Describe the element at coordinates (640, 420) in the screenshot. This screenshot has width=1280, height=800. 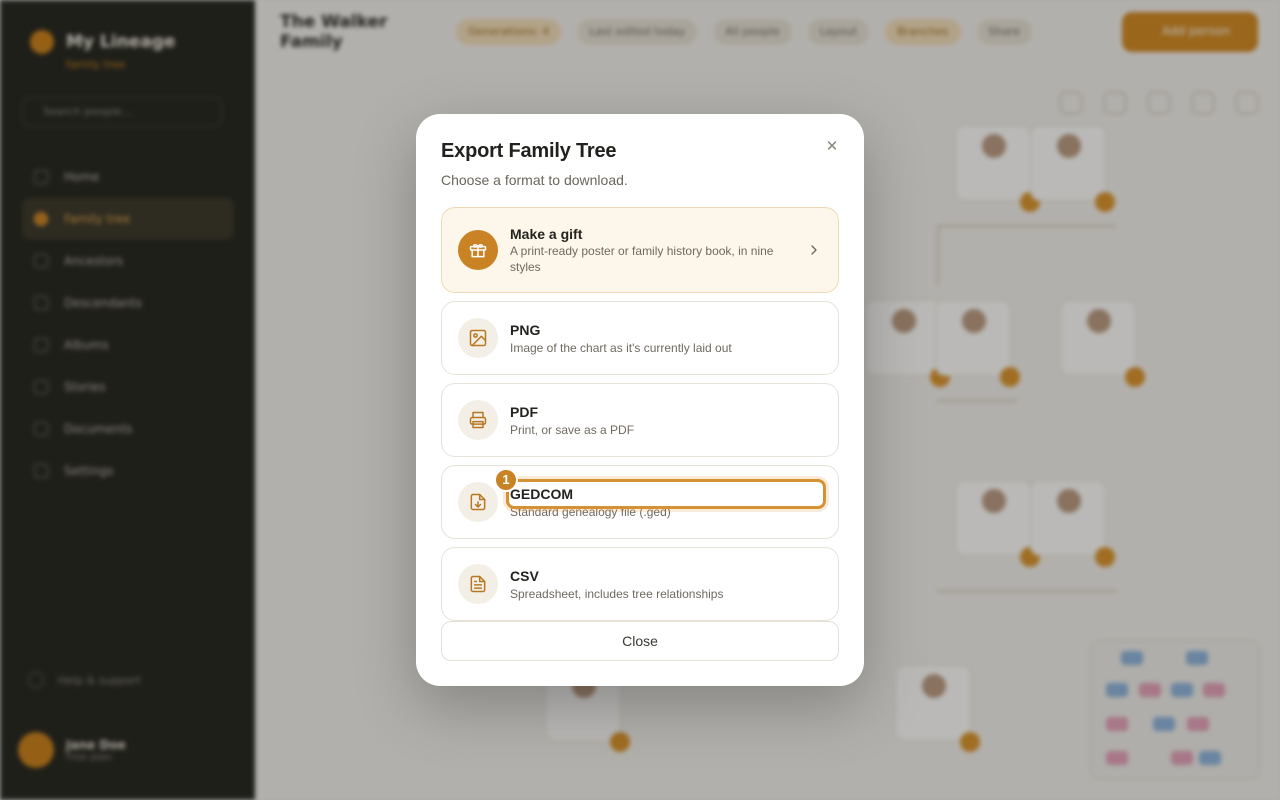
I see `option-pdf: PDF Print, or save as a PDF` at that location.